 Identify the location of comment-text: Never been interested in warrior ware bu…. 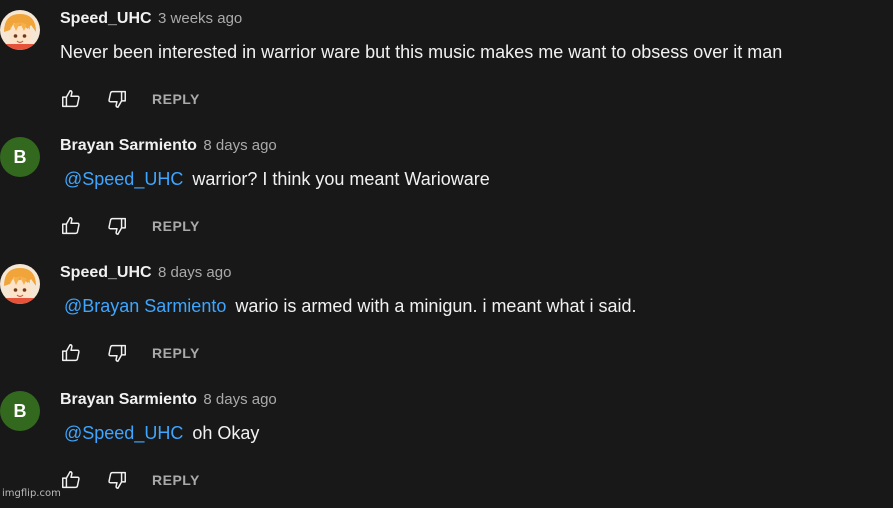
(421, 52).